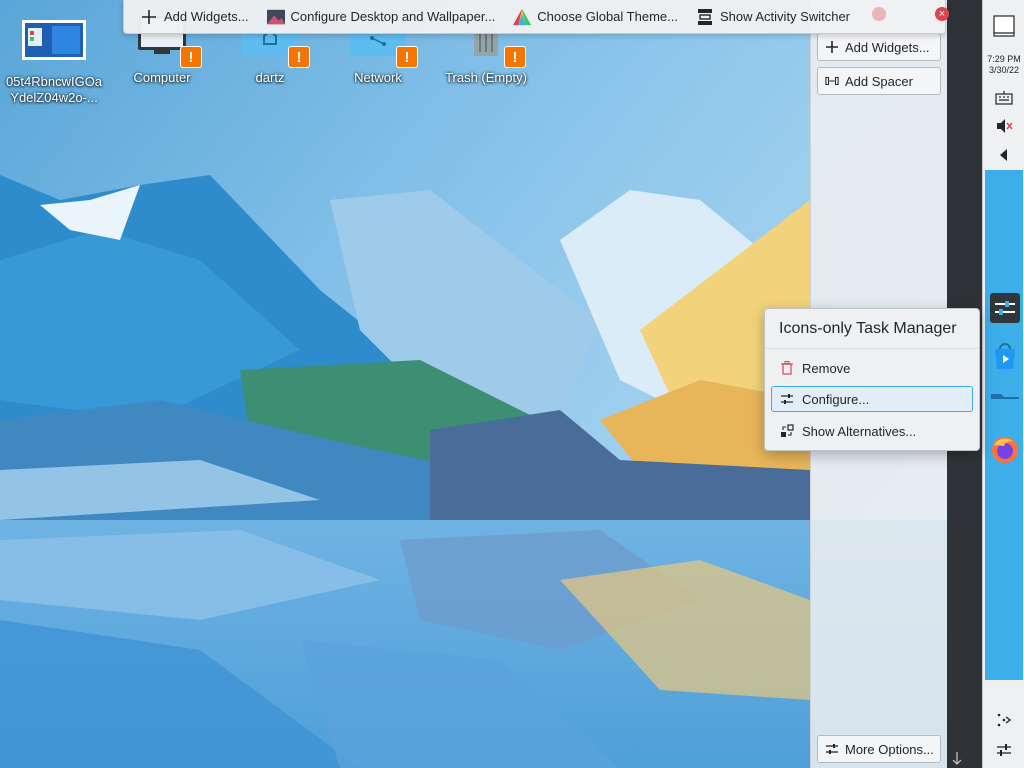  I want to click on faint-close-icon, so click(879, 14).